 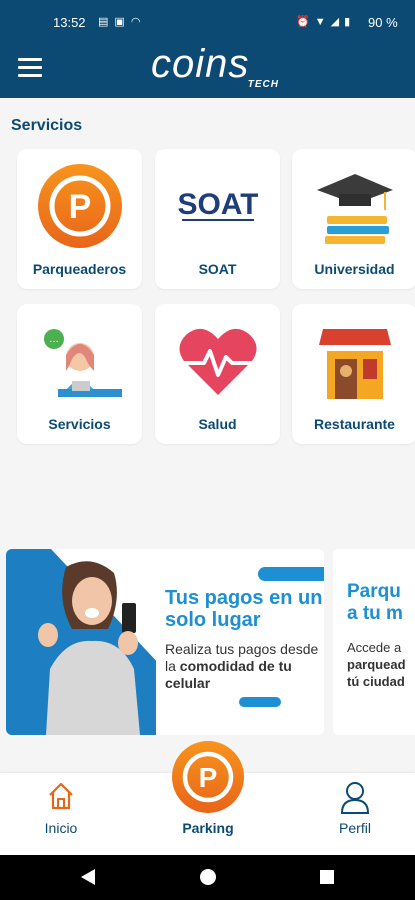 I want to click on status-bar: 13:52 ▤▣◠ ⏰▼◢▮ 90 %, so click(x=207, y=20).